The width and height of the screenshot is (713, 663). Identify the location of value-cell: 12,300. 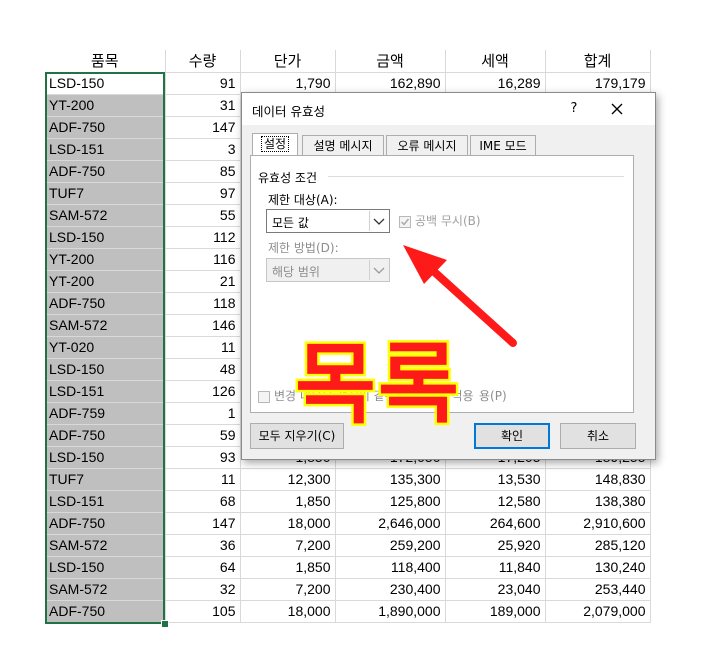
(288, 479).